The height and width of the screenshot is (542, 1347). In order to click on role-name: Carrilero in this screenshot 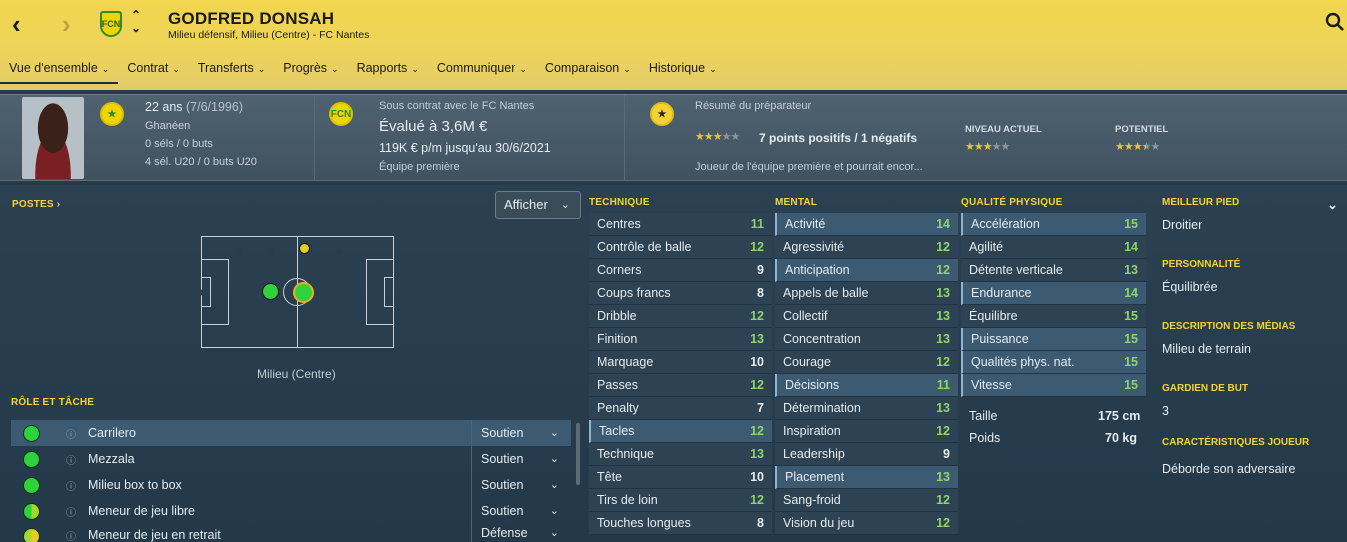, I will do `click(112, 433)`.